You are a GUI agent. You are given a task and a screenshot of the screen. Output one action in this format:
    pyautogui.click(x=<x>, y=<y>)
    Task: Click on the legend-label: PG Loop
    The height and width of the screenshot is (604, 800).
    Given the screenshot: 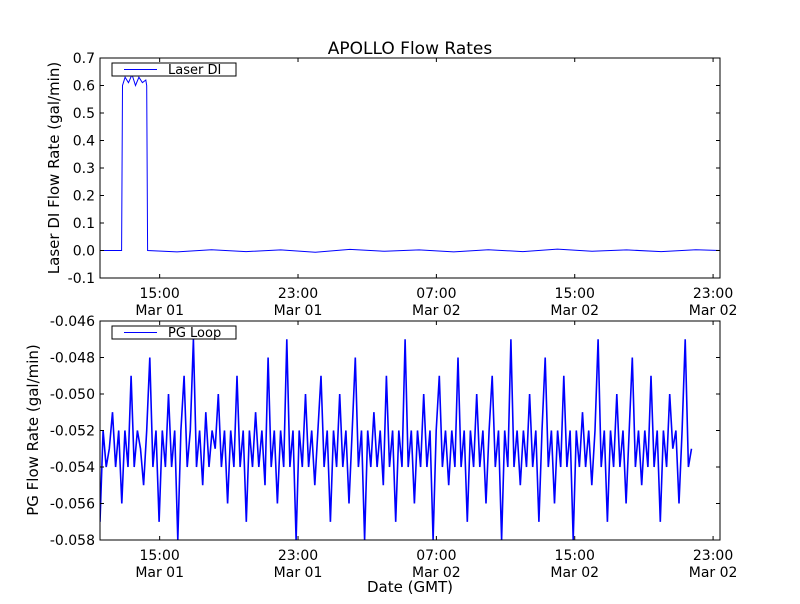 What is the action you would take?
    pyautogui.click(x=194, y=333)
    